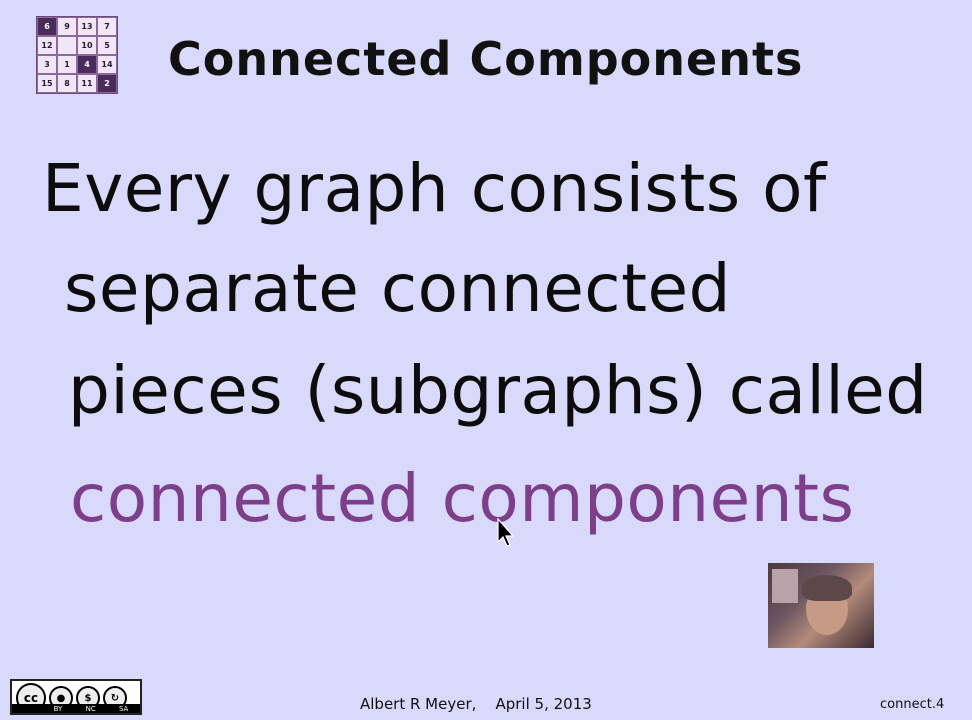  Describe the element at coordinates (107, 64) in the screenshot. I see `logo-cell: 14` at that location.